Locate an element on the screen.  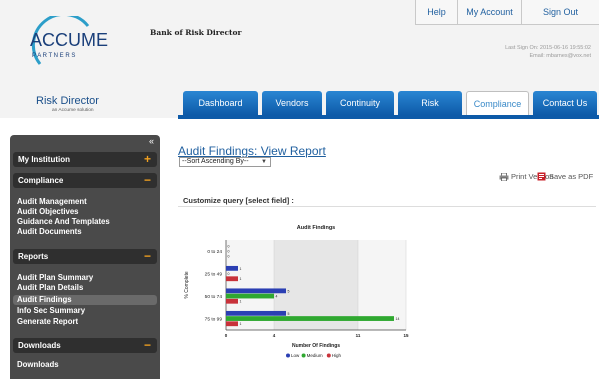
y-tick-label: 75 to 99 is located at coordinates (214, 320).